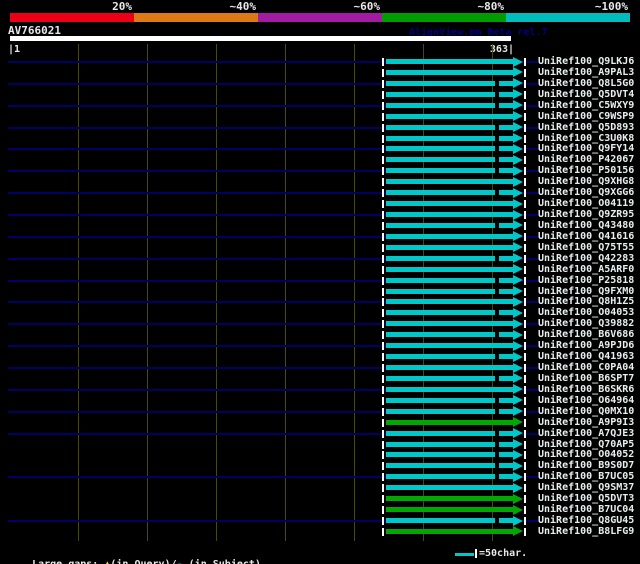  What do you see at coordinates (586, 487) in the screenshot?
I see `hit-id-label: UniRef100_Q9SM37` at bounding box center [586, 487].